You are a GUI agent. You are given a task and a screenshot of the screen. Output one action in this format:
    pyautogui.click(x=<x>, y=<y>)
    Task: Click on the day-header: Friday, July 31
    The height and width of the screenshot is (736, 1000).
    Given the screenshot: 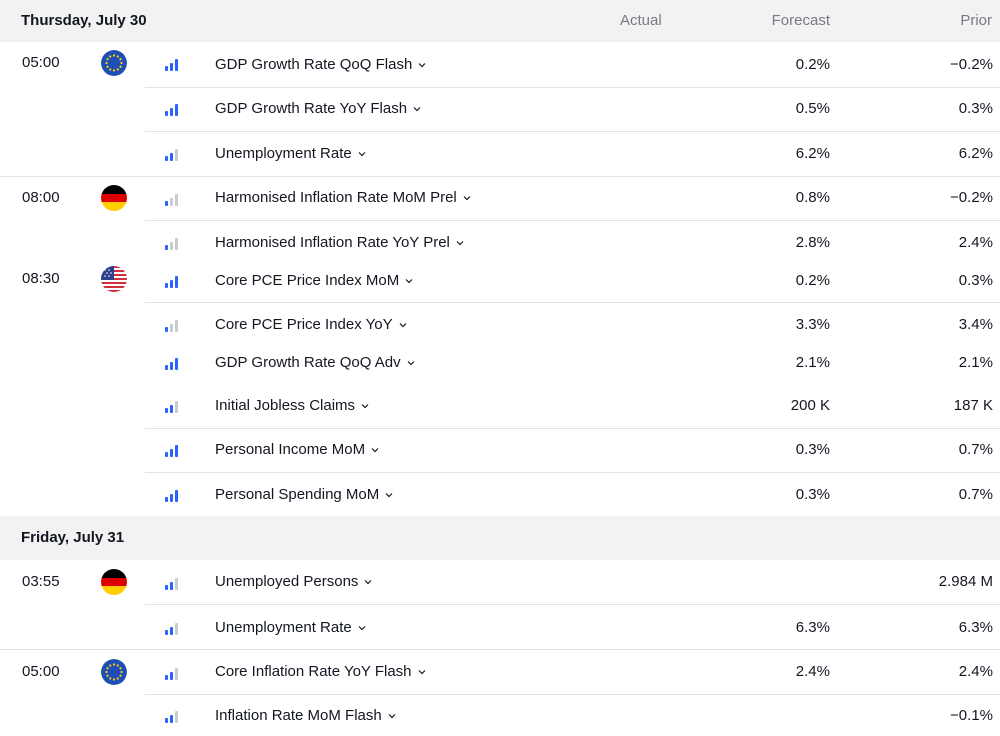 What is the action you would take?
    pyautogui.click(x=500, y=538)
    